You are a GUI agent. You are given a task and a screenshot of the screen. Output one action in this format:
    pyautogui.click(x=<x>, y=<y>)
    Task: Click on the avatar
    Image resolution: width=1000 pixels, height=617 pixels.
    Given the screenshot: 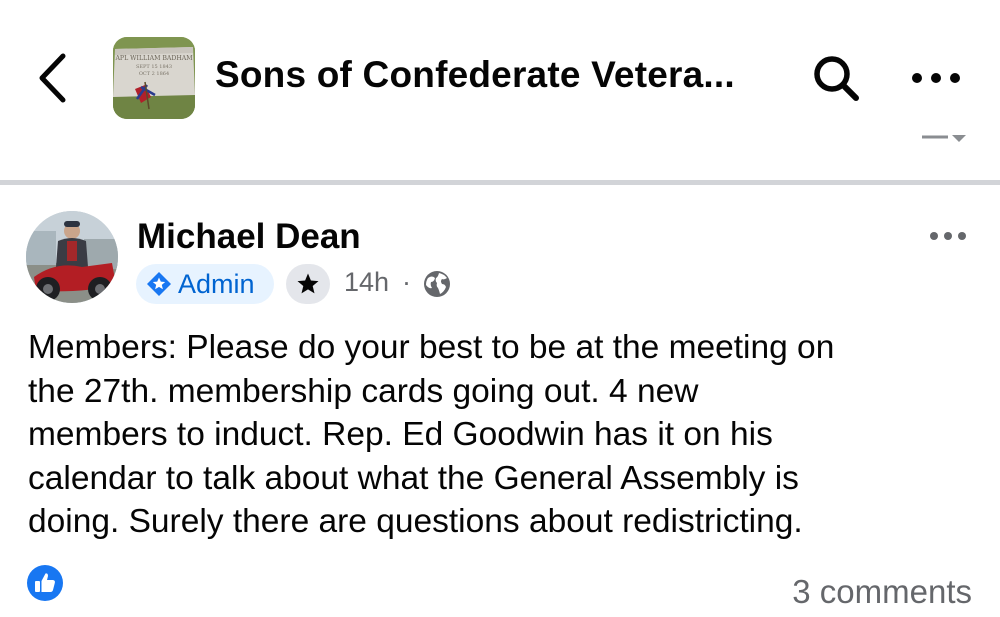 What is the action you would take?
    pyautogui.click(x=72, y=257)
    